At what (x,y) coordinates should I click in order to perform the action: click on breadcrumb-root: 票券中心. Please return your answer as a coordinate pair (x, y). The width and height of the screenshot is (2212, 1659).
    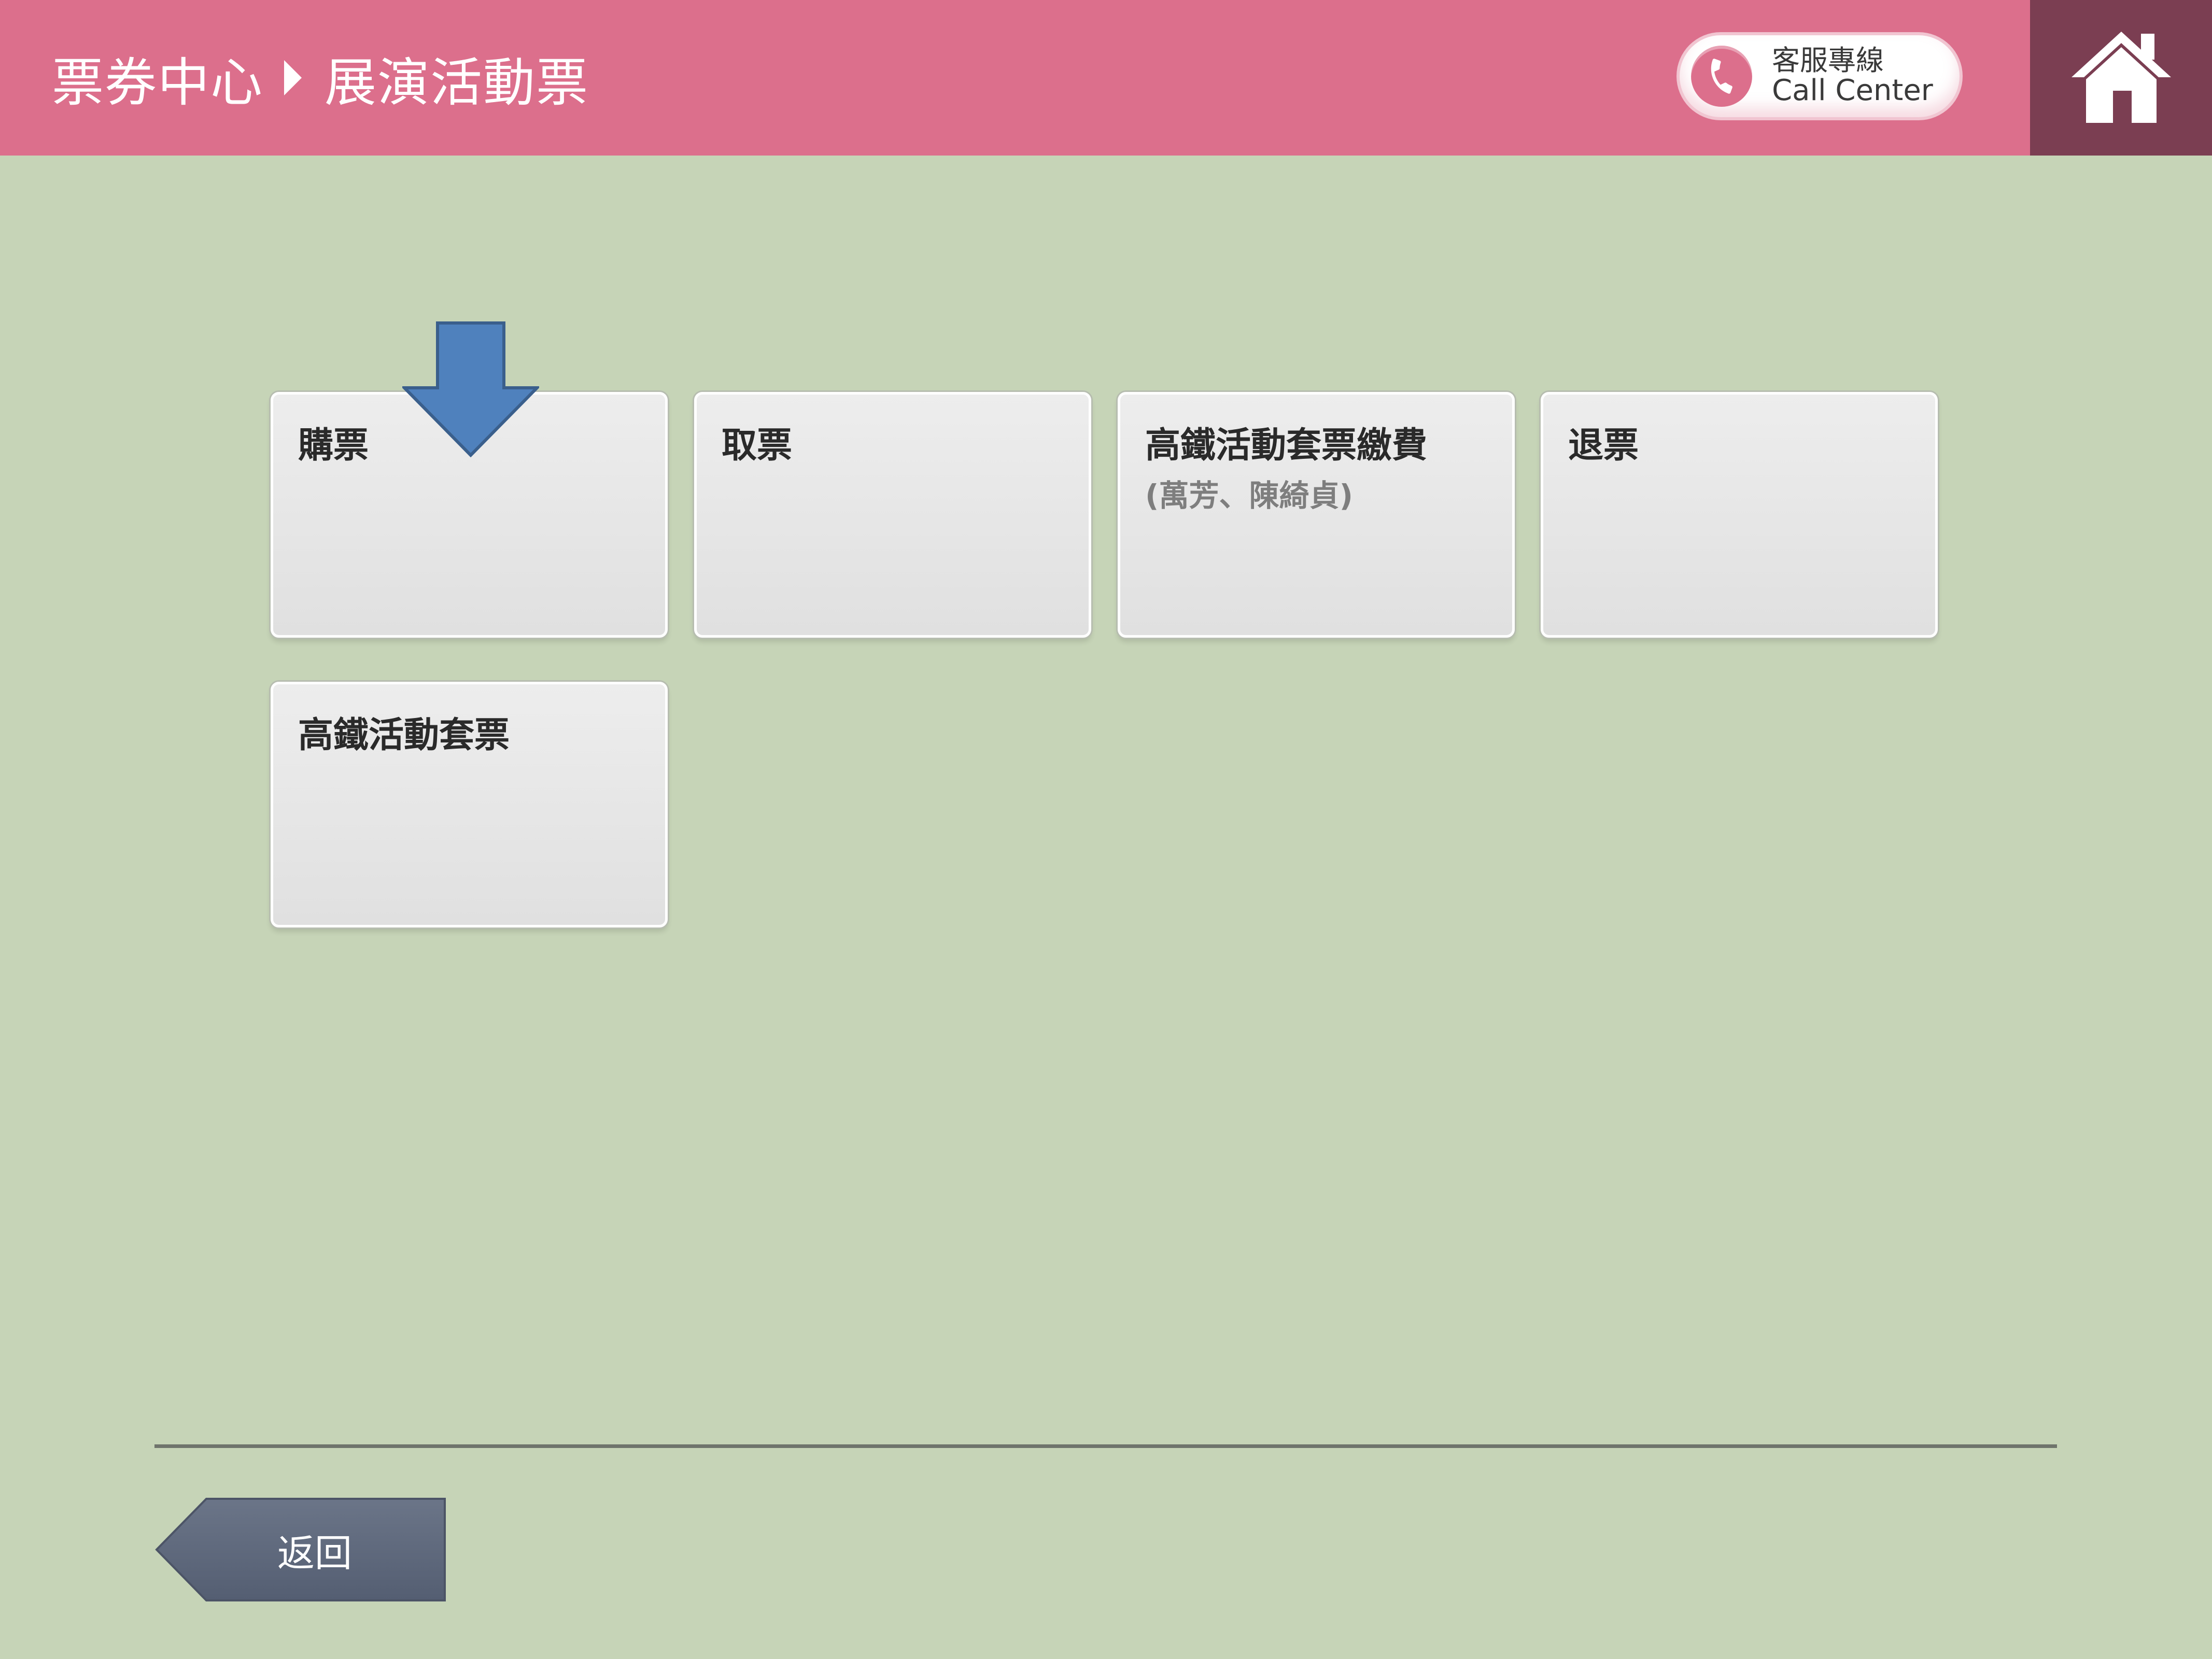
    Looking at the image, I should click on (157, 78).